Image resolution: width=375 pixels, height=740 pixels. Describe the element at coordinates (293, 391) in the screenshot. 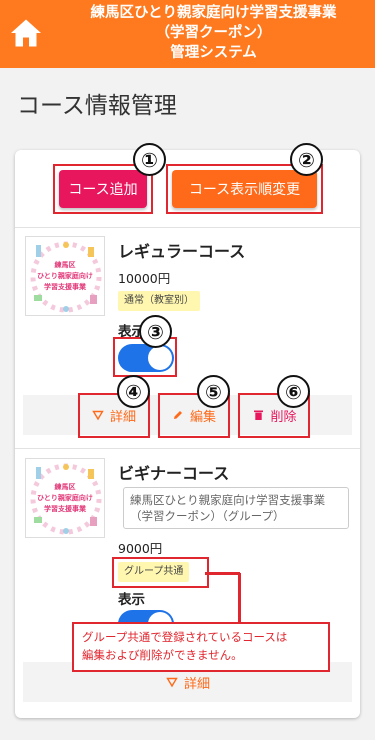

I see `marker-6: ⑥` at that location.